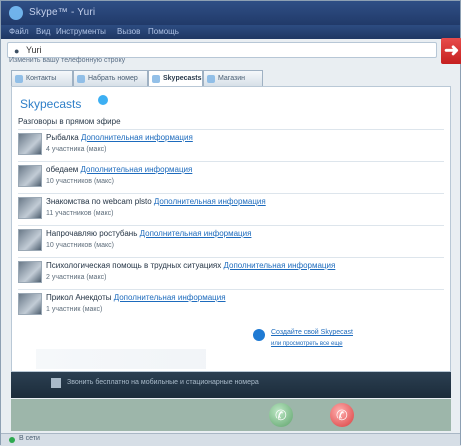 The width and height of the screenshot is (461, 446). I want to click on menu-file: Файл, so click(19, 31).